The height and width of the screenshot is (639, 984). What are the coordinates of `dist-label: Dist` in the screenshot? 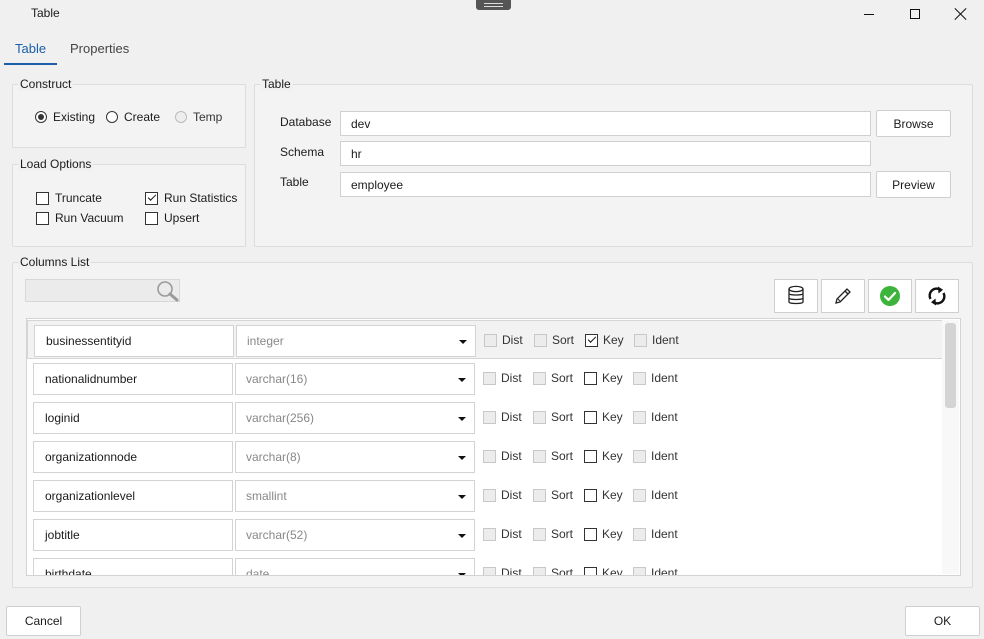 It's located at (511, 417).